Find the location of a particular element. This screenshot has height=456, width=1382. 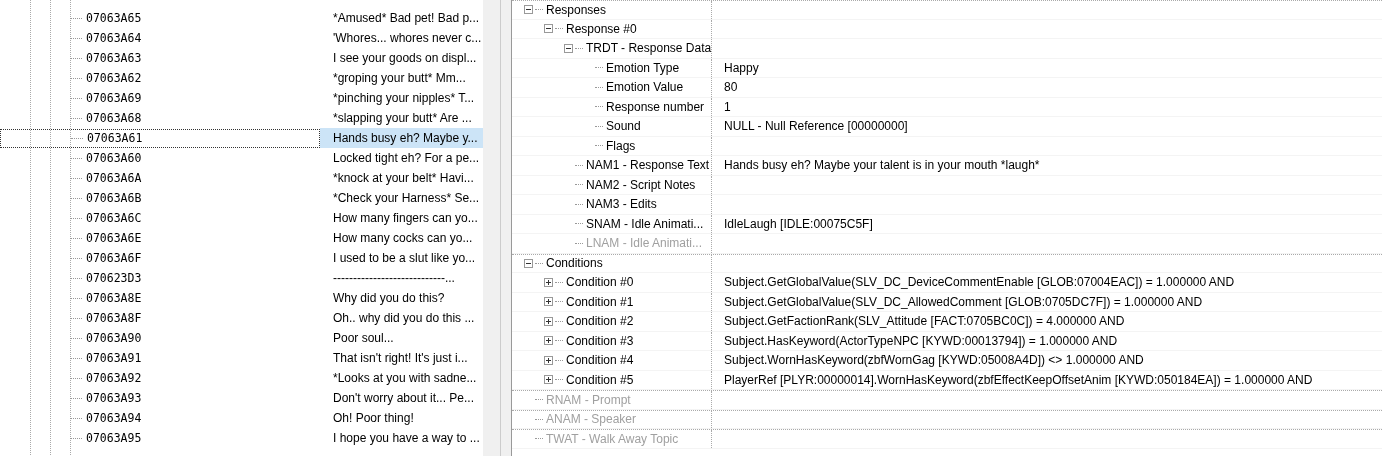

field-label: Condition #2 is located at coordinates (600, 321).